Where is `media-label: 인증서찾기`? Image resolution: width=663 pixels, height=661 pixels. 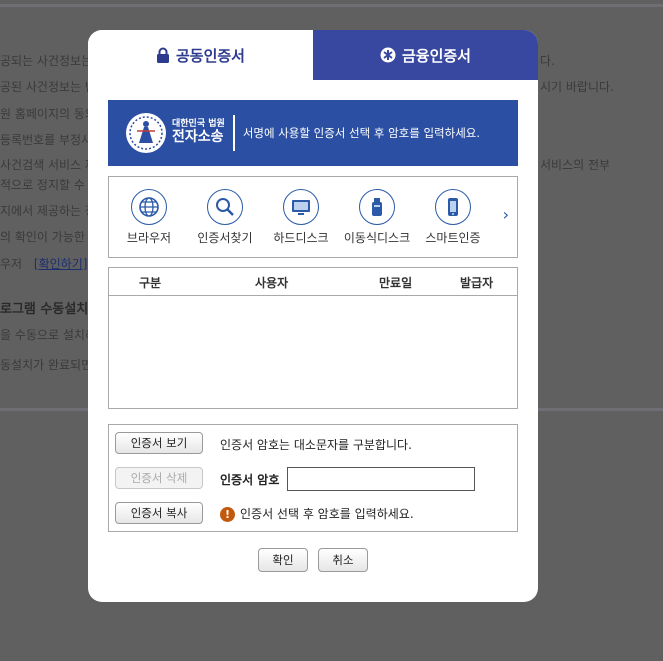
media-label: 인증서찾기 is located at coordinates (225, 238).